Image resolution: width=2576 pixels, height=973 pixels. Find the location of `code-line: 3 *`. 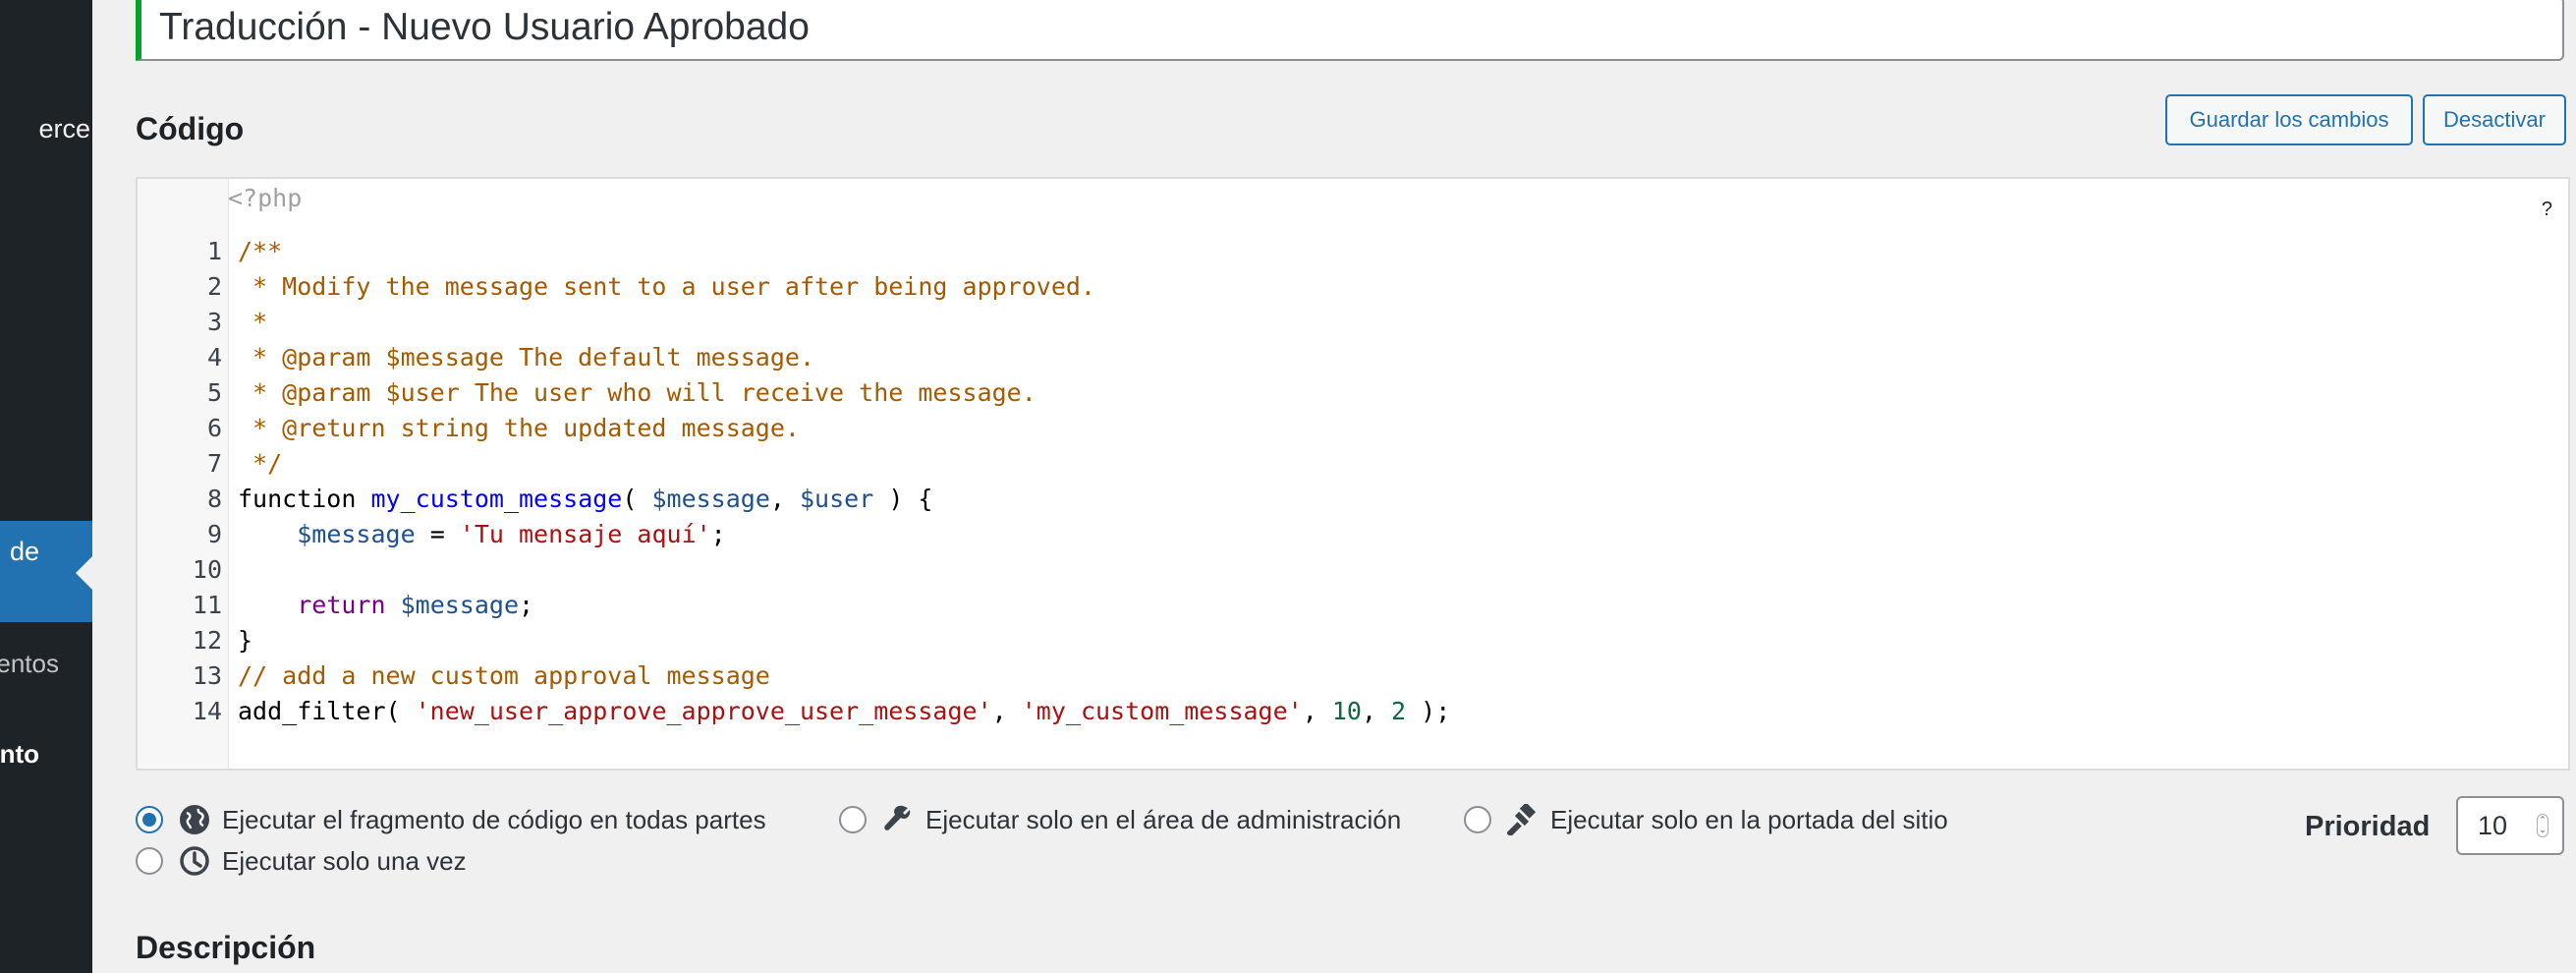

code-line: 3 * is located at coordinates (1353, 322).